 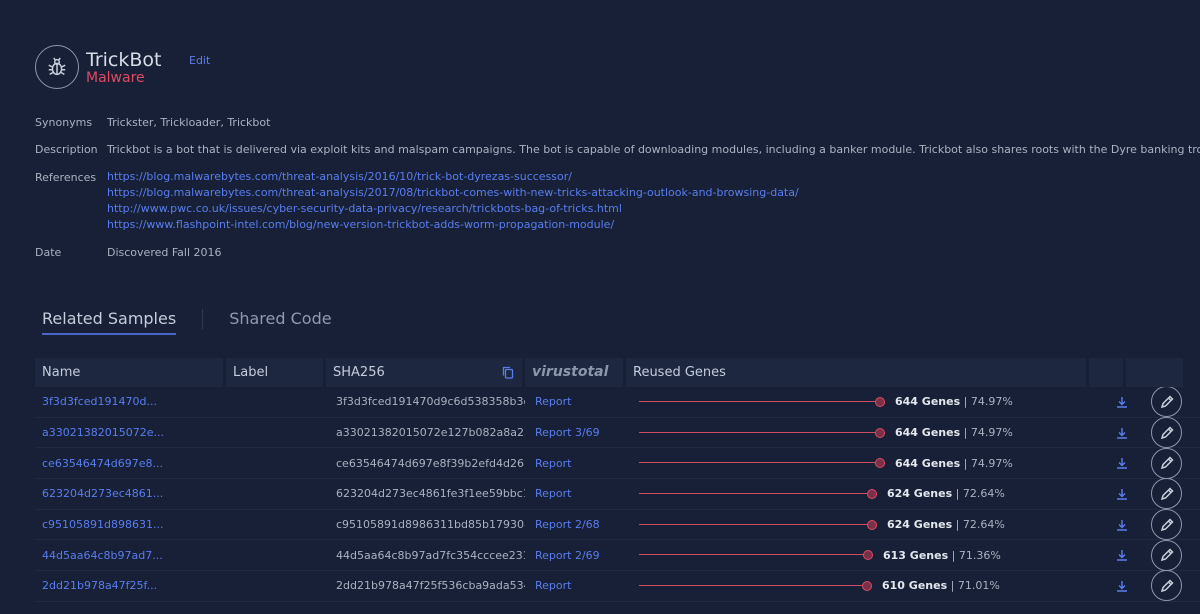 I want to click on sample-sha256: ce63546474d697e8f39b2efd4d26b1, so click(x=430, y=463).